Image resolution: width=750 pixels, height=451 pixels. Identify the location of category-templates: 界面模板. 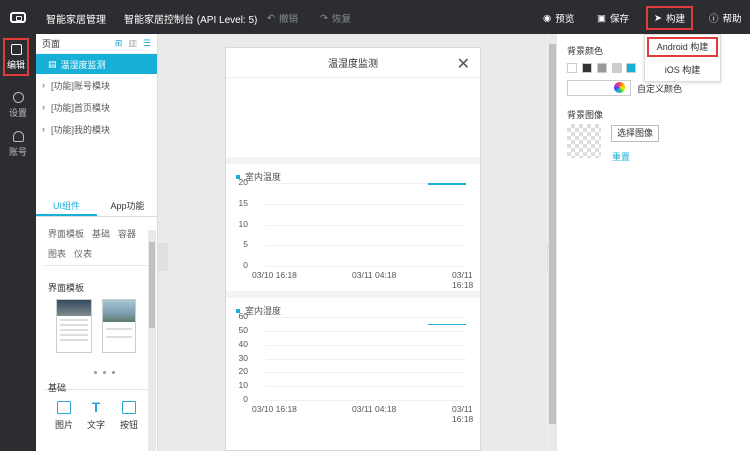
(66, 233).